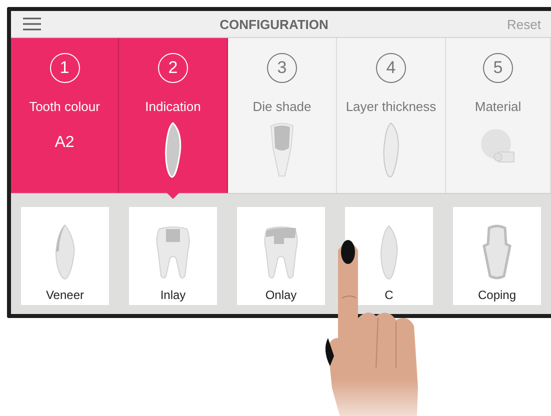 The width and height of the screenshot is (551, 416). What do you see at coordinates (32, 24) in the screenshot?
I see `menu-icon` at bounding box center [32, 24].